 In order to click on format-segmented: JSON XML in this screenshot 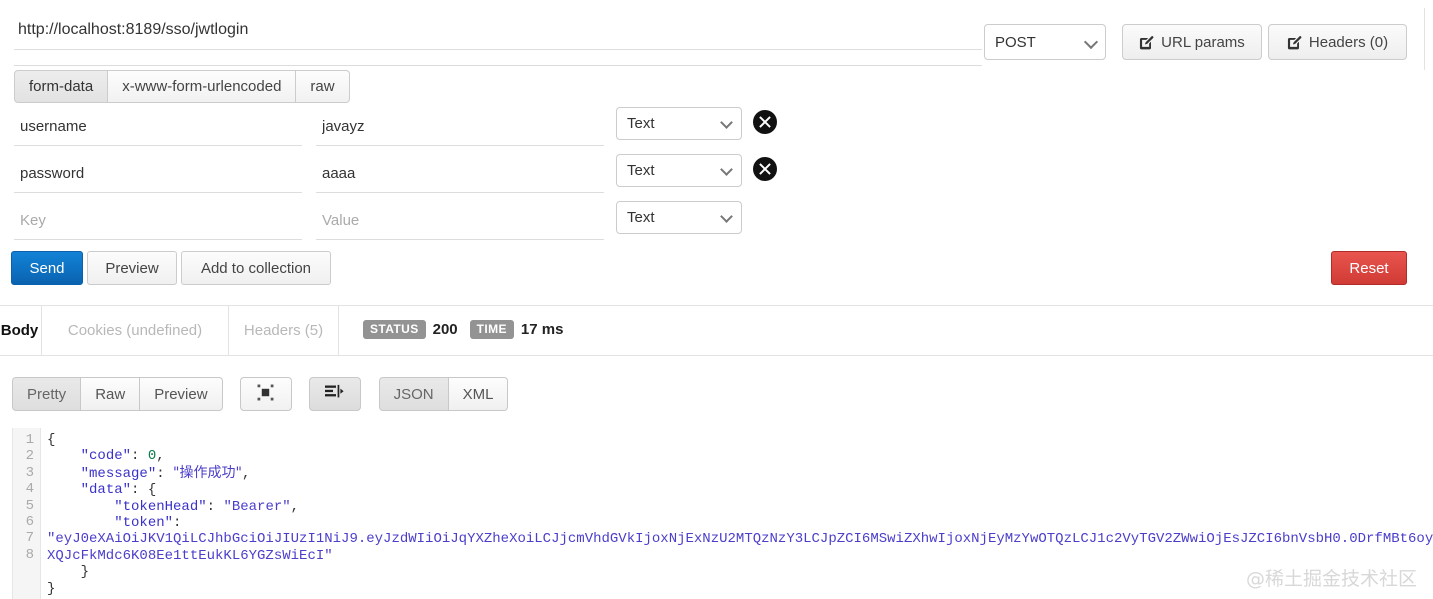, I will do `click(443, 394)`.